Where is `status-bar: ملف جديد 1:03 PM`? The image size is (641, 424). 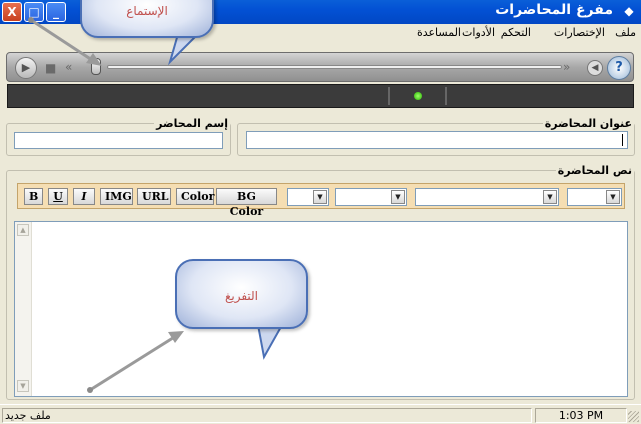 status-bar: ملف جديد 1:03 PM is located at coordinates (320, 414).